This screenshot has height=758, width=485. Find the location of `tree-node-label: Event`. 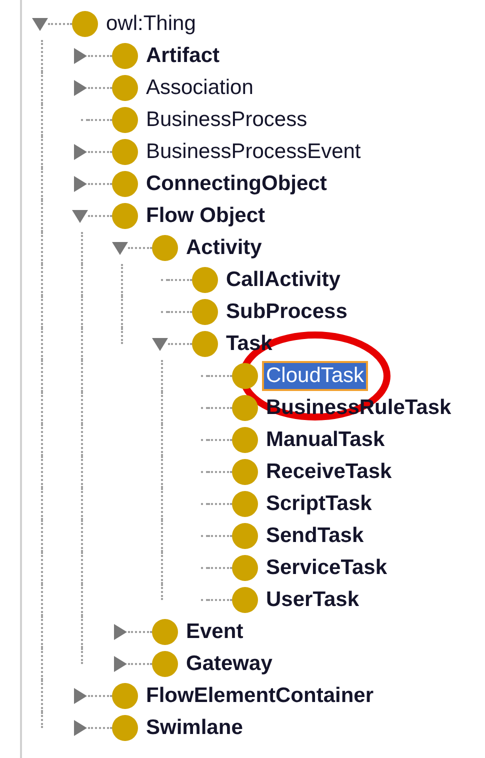

tree-node-label: Event is located at coordinates (215, 632).